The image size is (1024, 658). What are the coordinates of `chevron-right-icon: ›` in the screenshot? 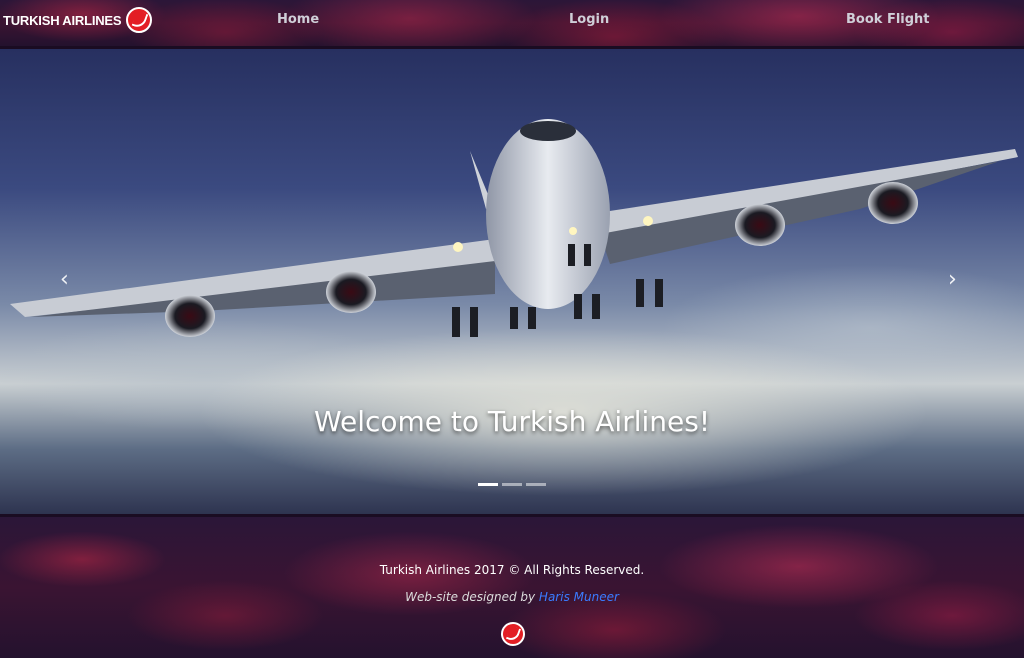 It's located at (952, 279).